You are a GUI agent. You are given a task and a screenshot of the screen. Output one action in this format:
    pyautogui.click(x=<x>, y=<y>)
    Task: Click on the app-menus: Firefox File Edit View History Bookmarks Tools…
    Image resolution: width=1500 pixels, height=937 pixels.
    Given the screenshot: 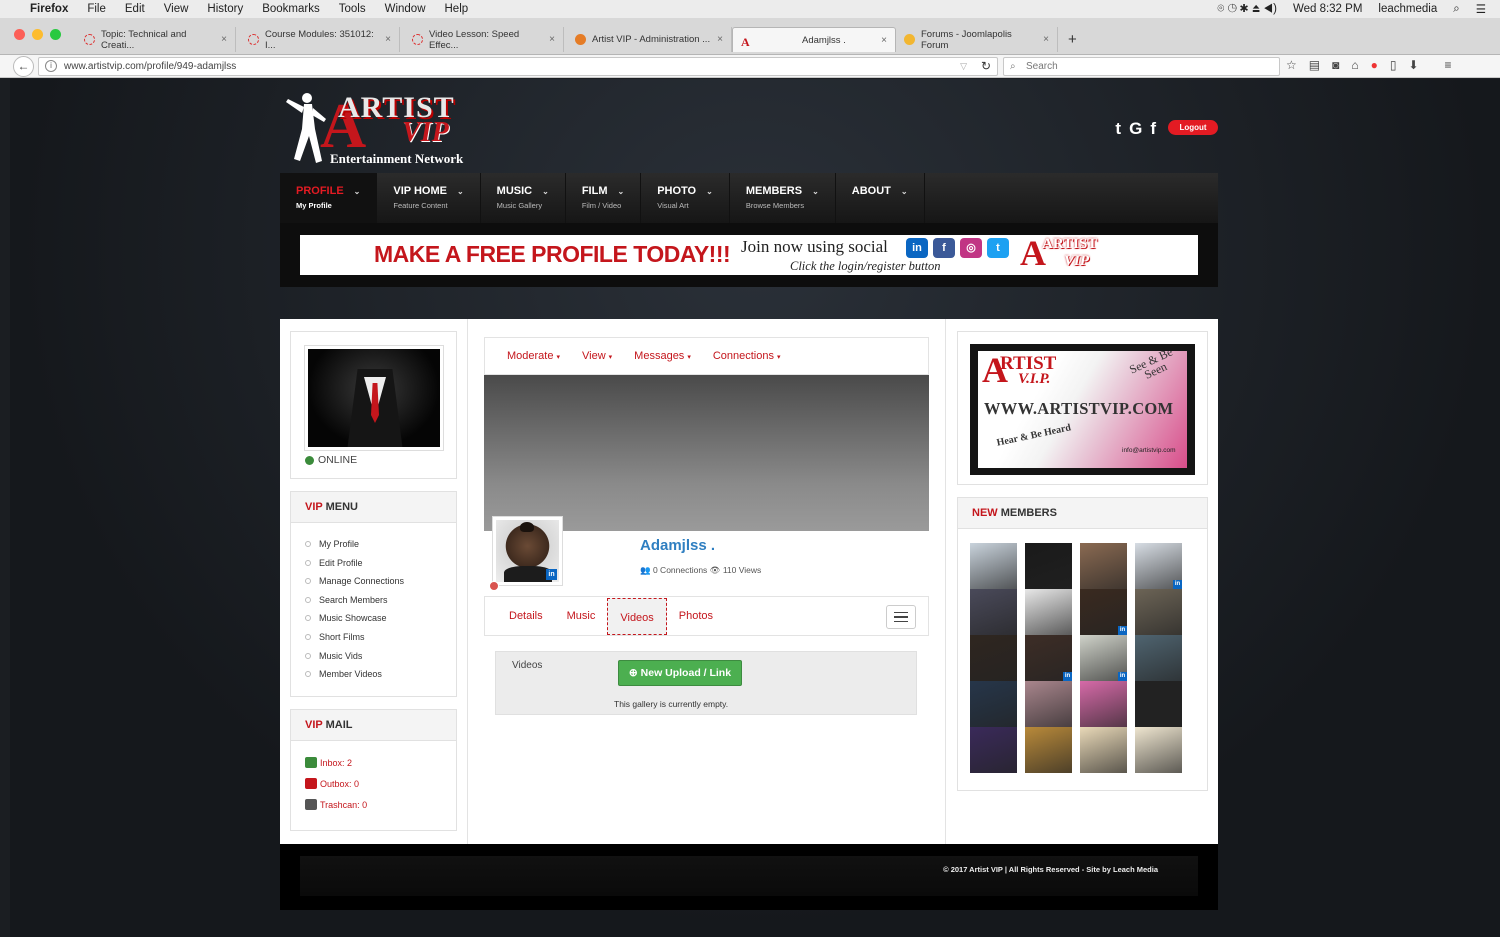 What is the action you would take?
    pyautogui.click(x=249, y=9)
    